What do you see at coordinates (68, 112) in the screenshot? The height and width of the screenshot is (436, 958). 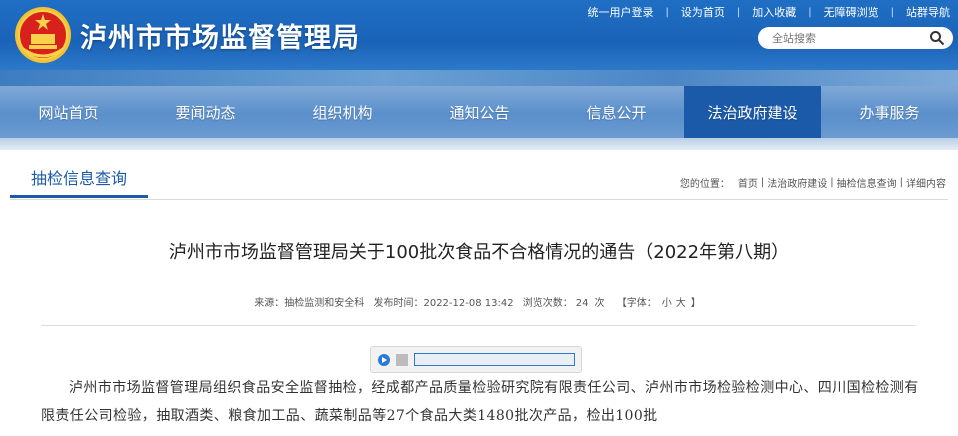 I see `nav-home: 网站首页` at bounding box center [68, 112].